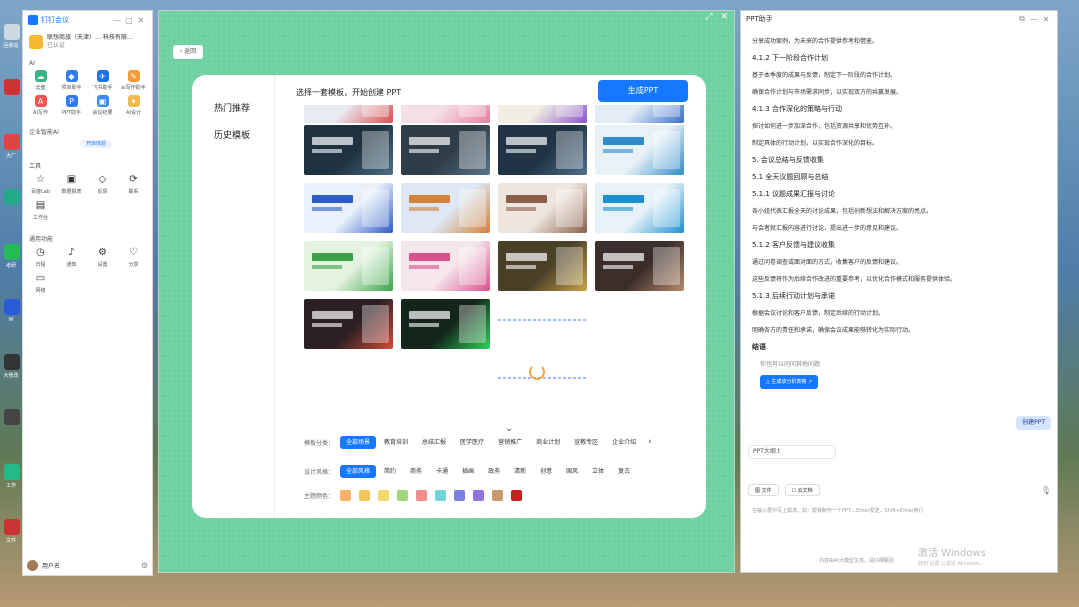 This screenshot has height=607, width=1079. Describe the element at coordinates (144, 565) in the screenshot. I see `settings-icon: ⚙` at that location.